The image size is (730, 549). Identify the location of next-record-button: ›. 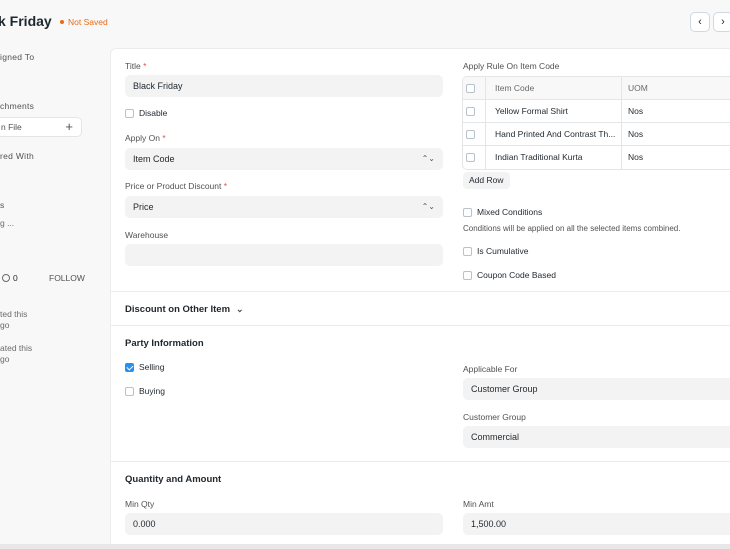
(721, 22).